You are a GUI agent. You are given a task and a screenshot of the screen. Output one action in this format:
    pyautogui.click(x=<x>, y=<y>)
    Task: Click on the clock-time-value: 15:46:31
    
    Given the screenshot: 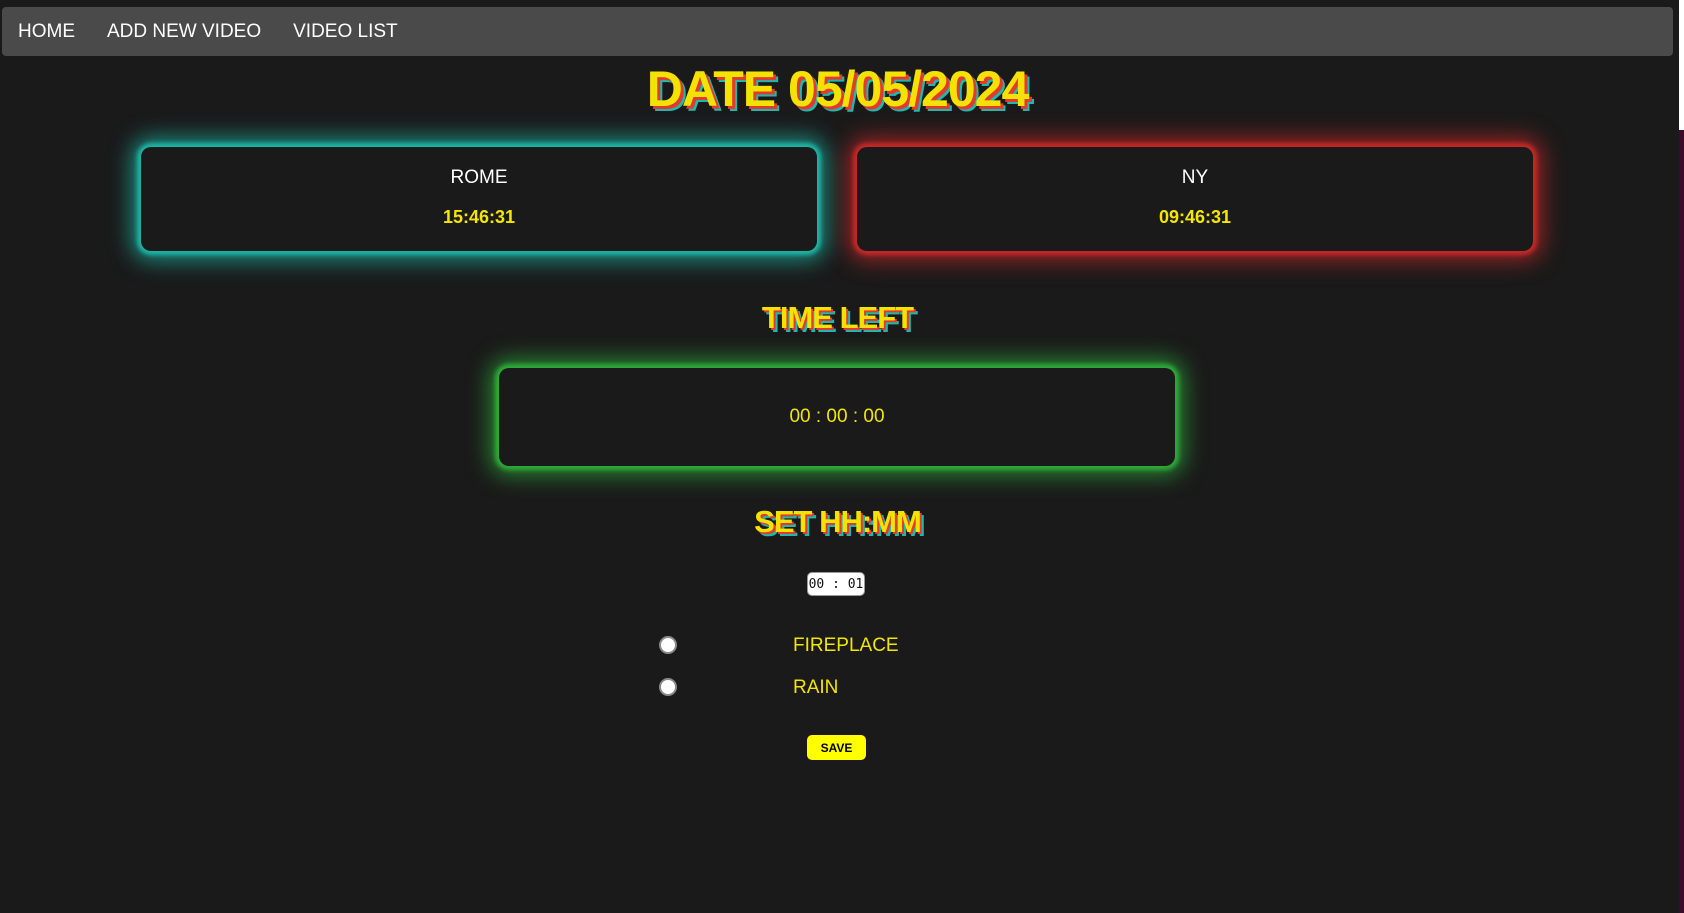 What is the action you would take?
    pyautogui.click(x=479, y=217)
    